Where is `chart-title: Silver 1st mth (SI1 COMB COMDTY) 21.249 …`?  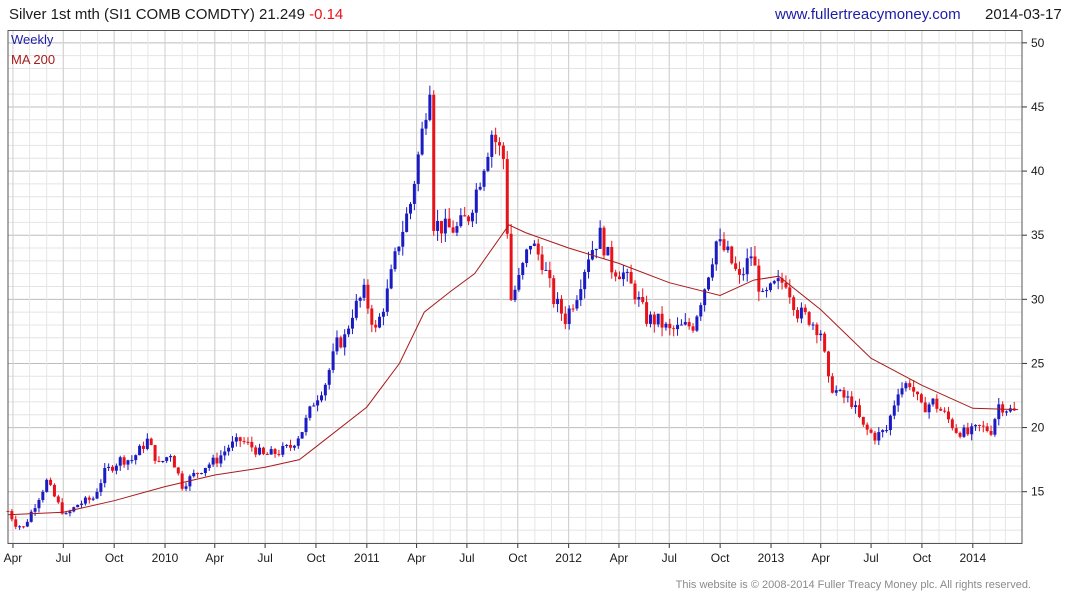 chart-title: Silver 1st mth (SI1 COMB COMDTY) 21.249 … is located at coordinates (176, 14).